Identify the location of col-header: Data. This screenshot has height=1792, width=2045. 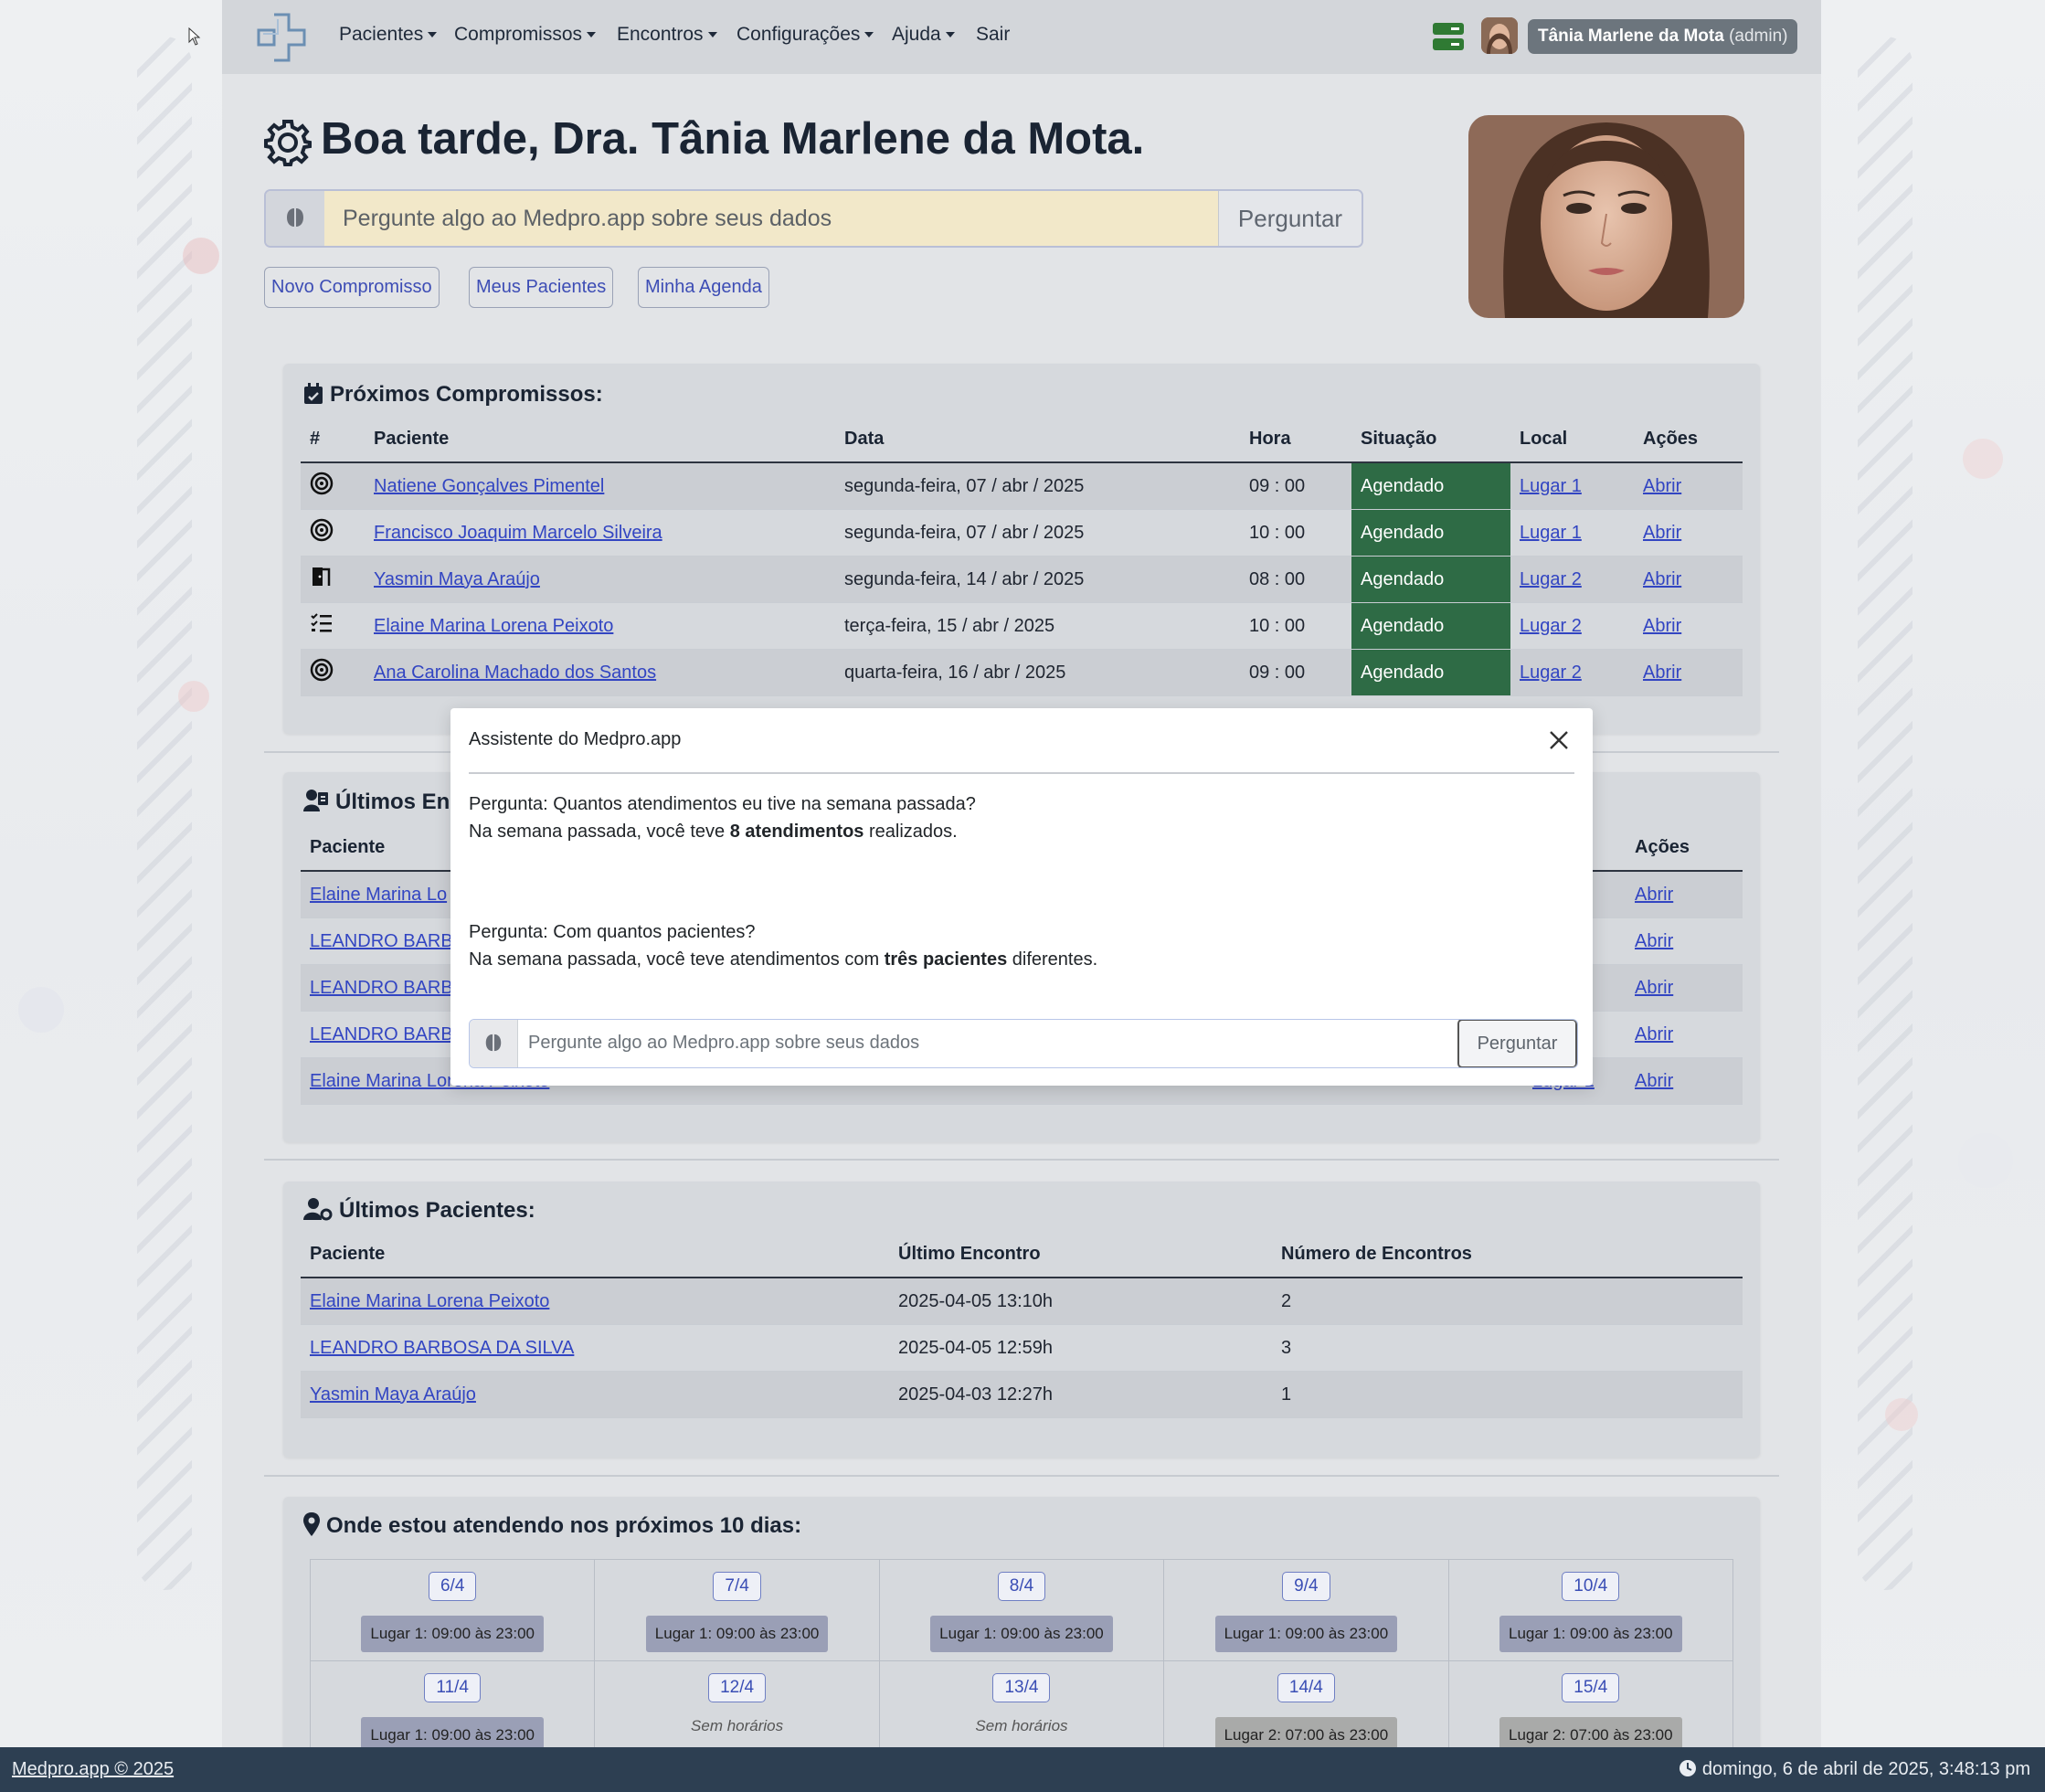
(1037, 439).